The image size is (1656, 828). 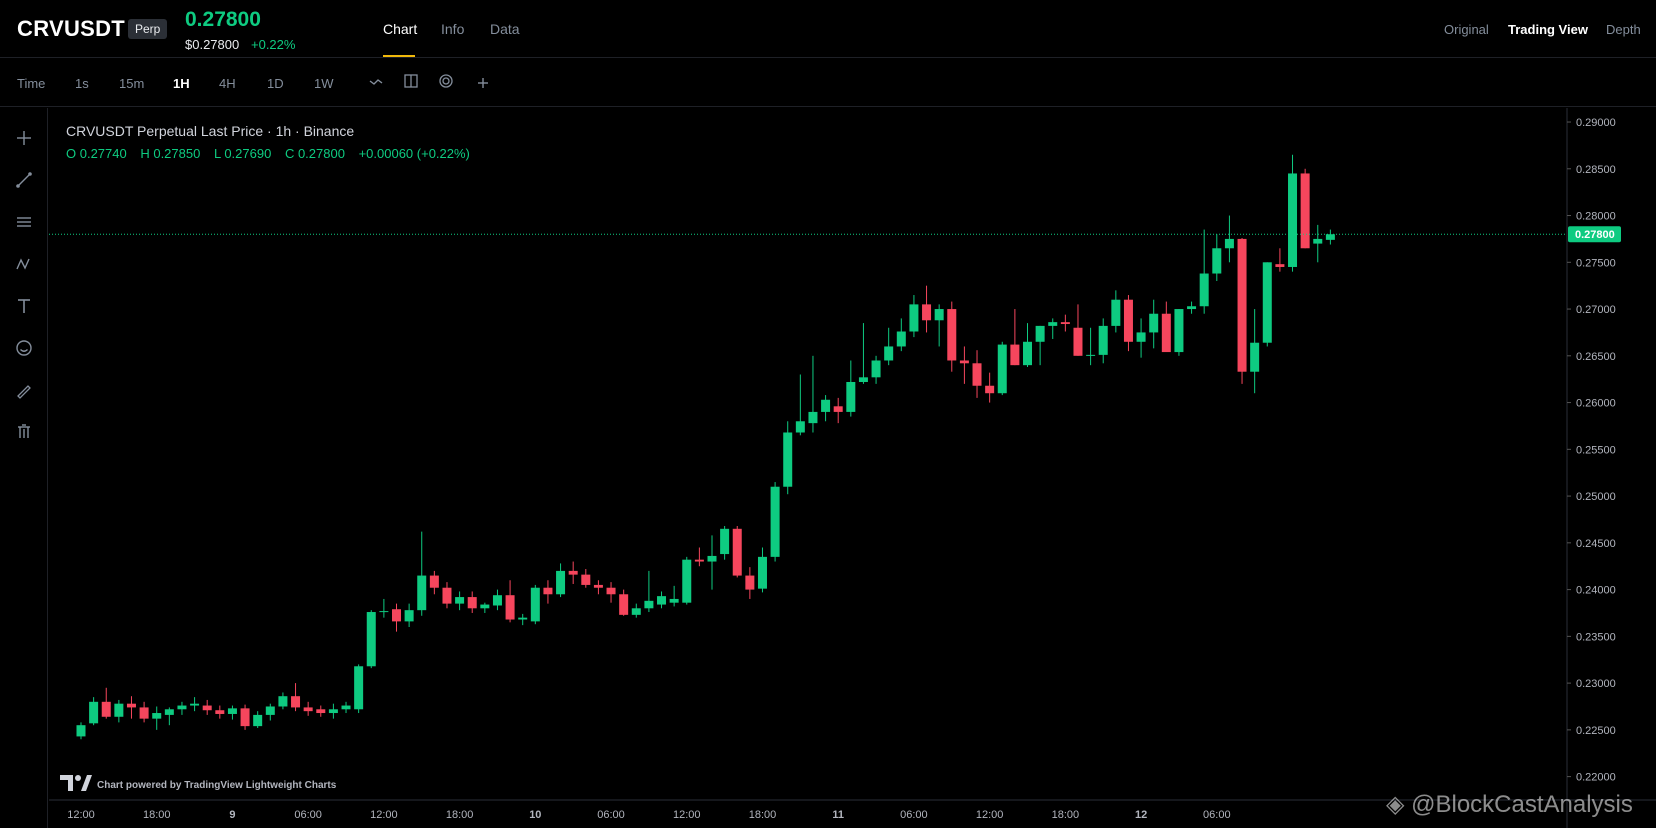 I want to click on crosshair-icon, so click(x=24, y=138).